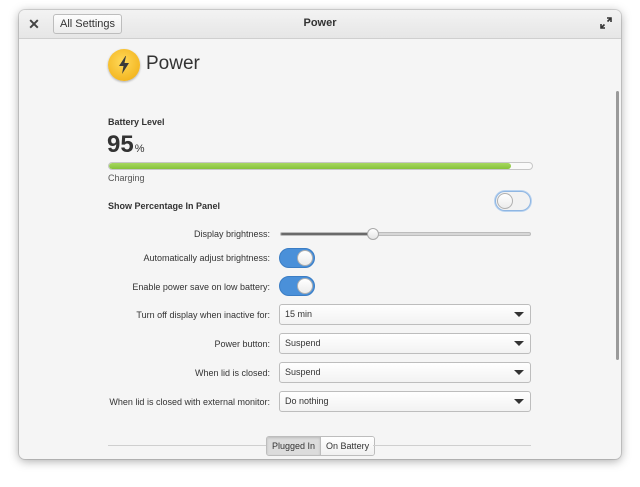 The height and width of the screenshot is (487, 640). I want to click on charging-status: Charging, so click(126, 178).